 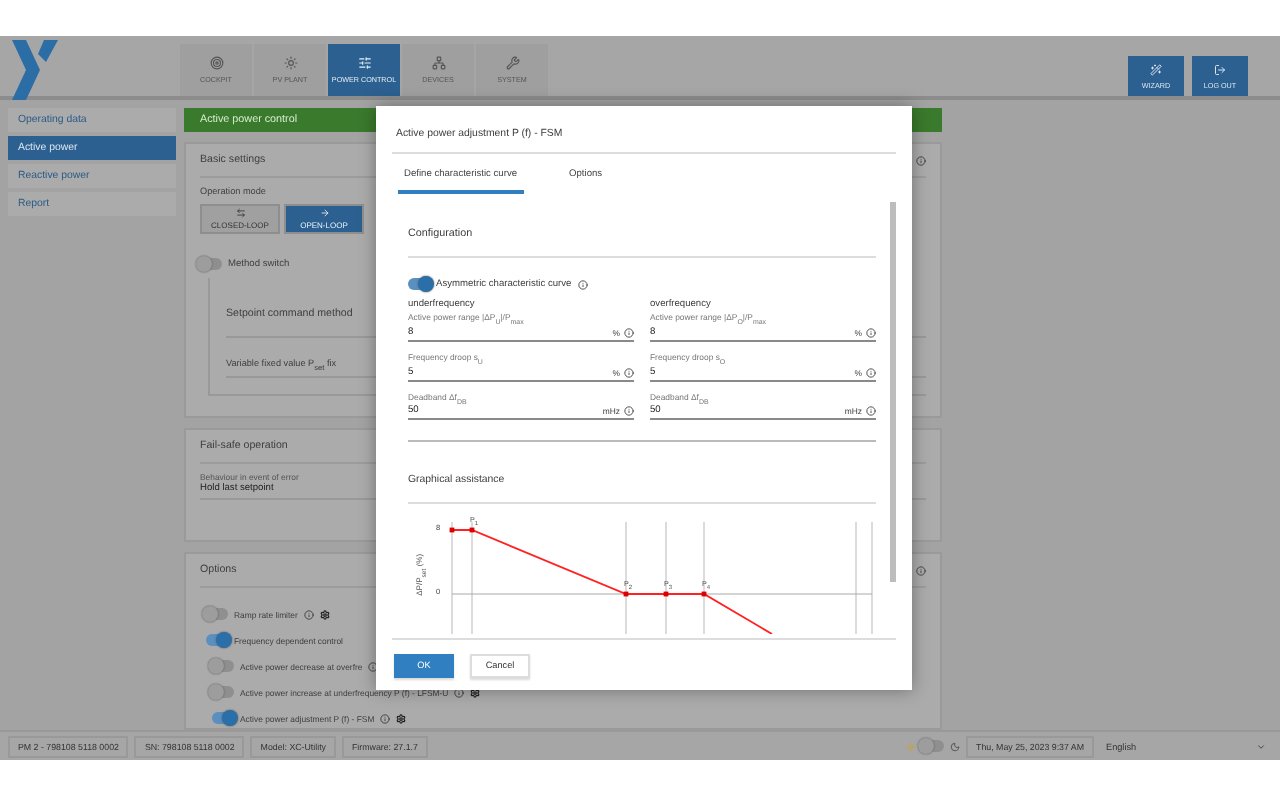 I want to click on moon-icon, so click(x=955, y=746).